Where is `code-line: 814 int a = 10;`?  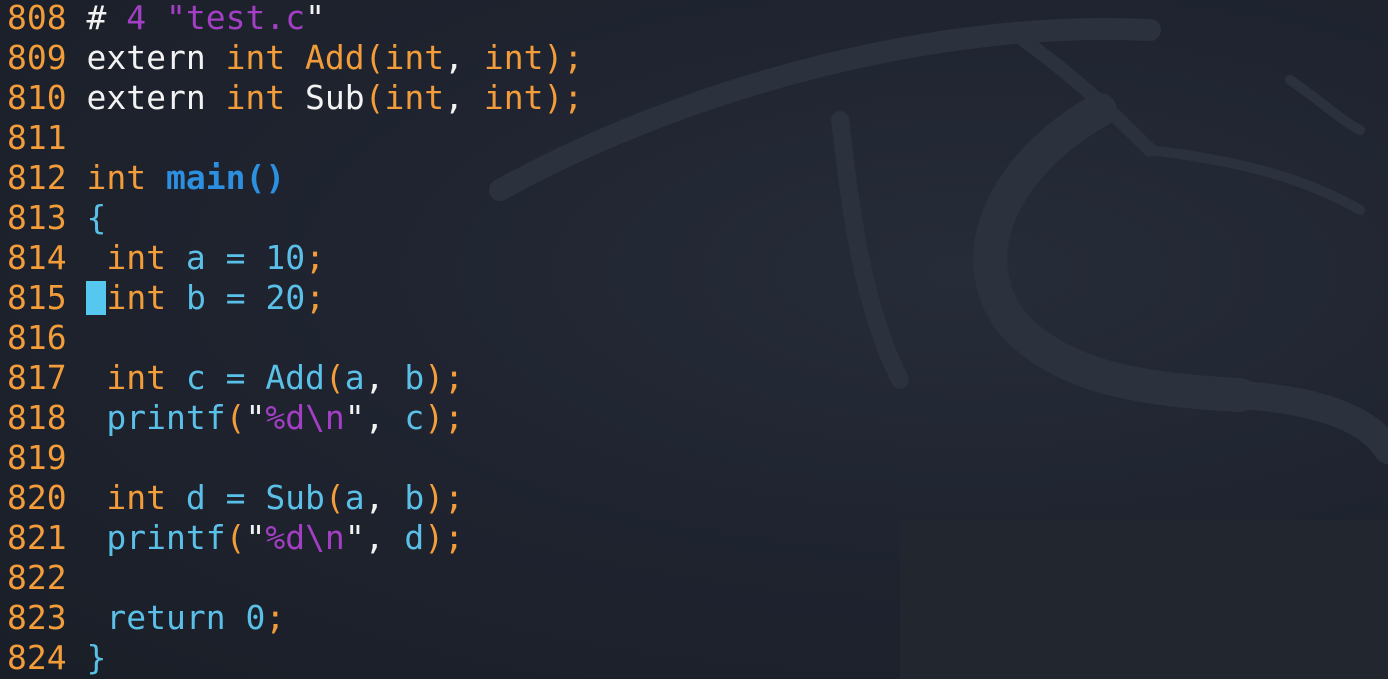
code-line: 814 int a = 10; is located at coordinates (295, 258).